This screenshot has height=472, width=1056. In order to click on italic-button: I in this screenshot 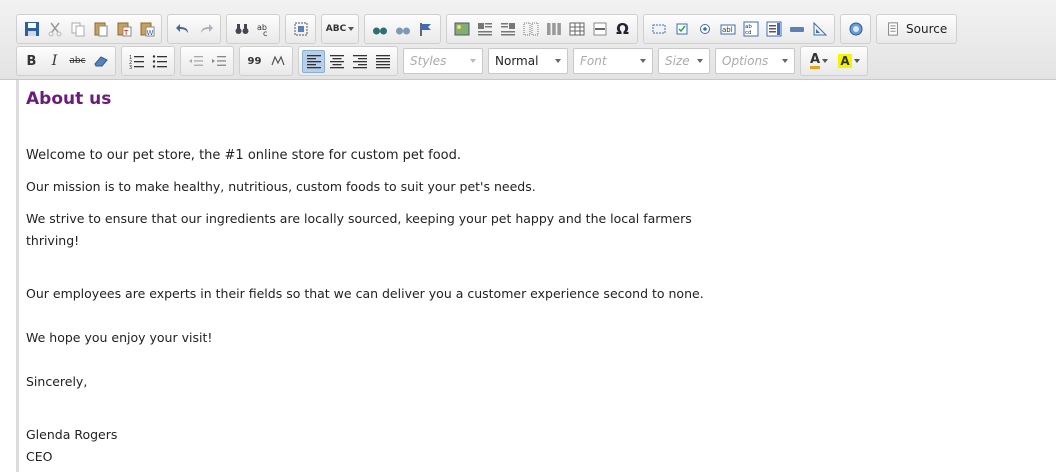, I will do `click(54, 61)`.